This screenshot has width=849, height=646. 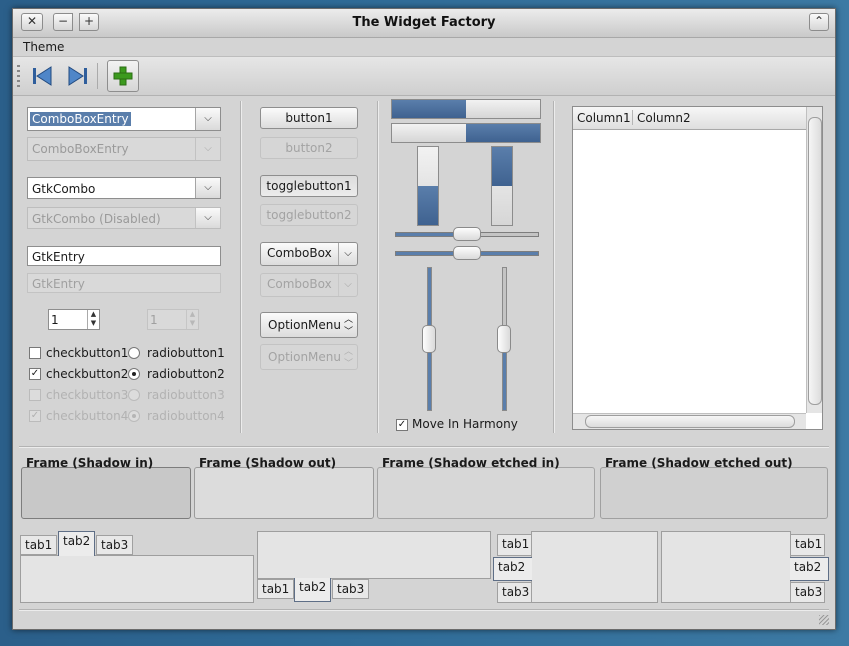 I want to click on combobox-entry-text: ComboBoxEntry, so click(x=80, y=119).